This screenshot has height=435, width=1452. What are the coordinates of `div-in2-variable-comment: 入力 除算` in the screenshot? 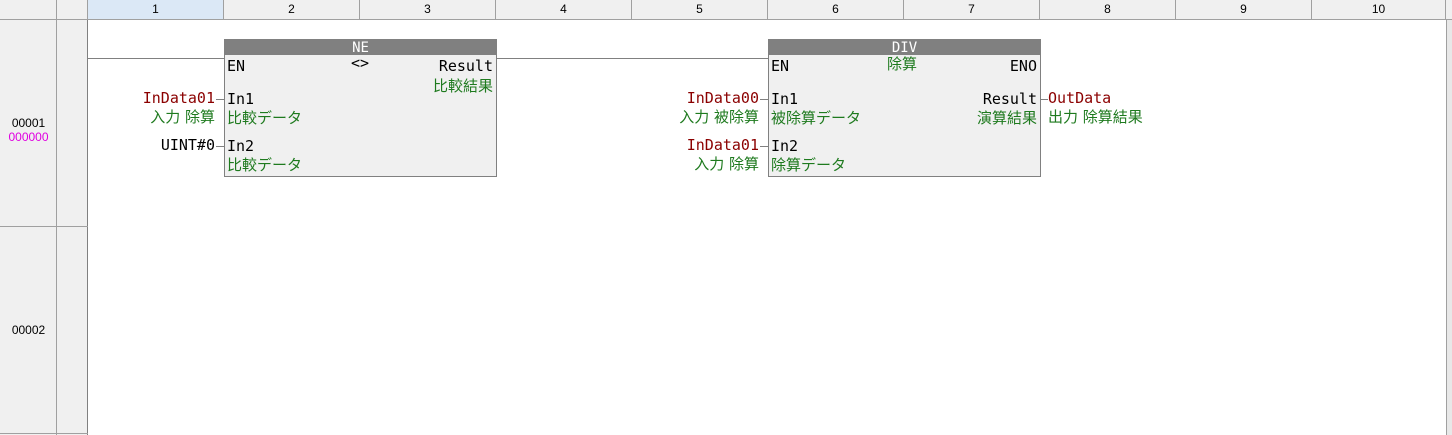 It's located at (726, 164).